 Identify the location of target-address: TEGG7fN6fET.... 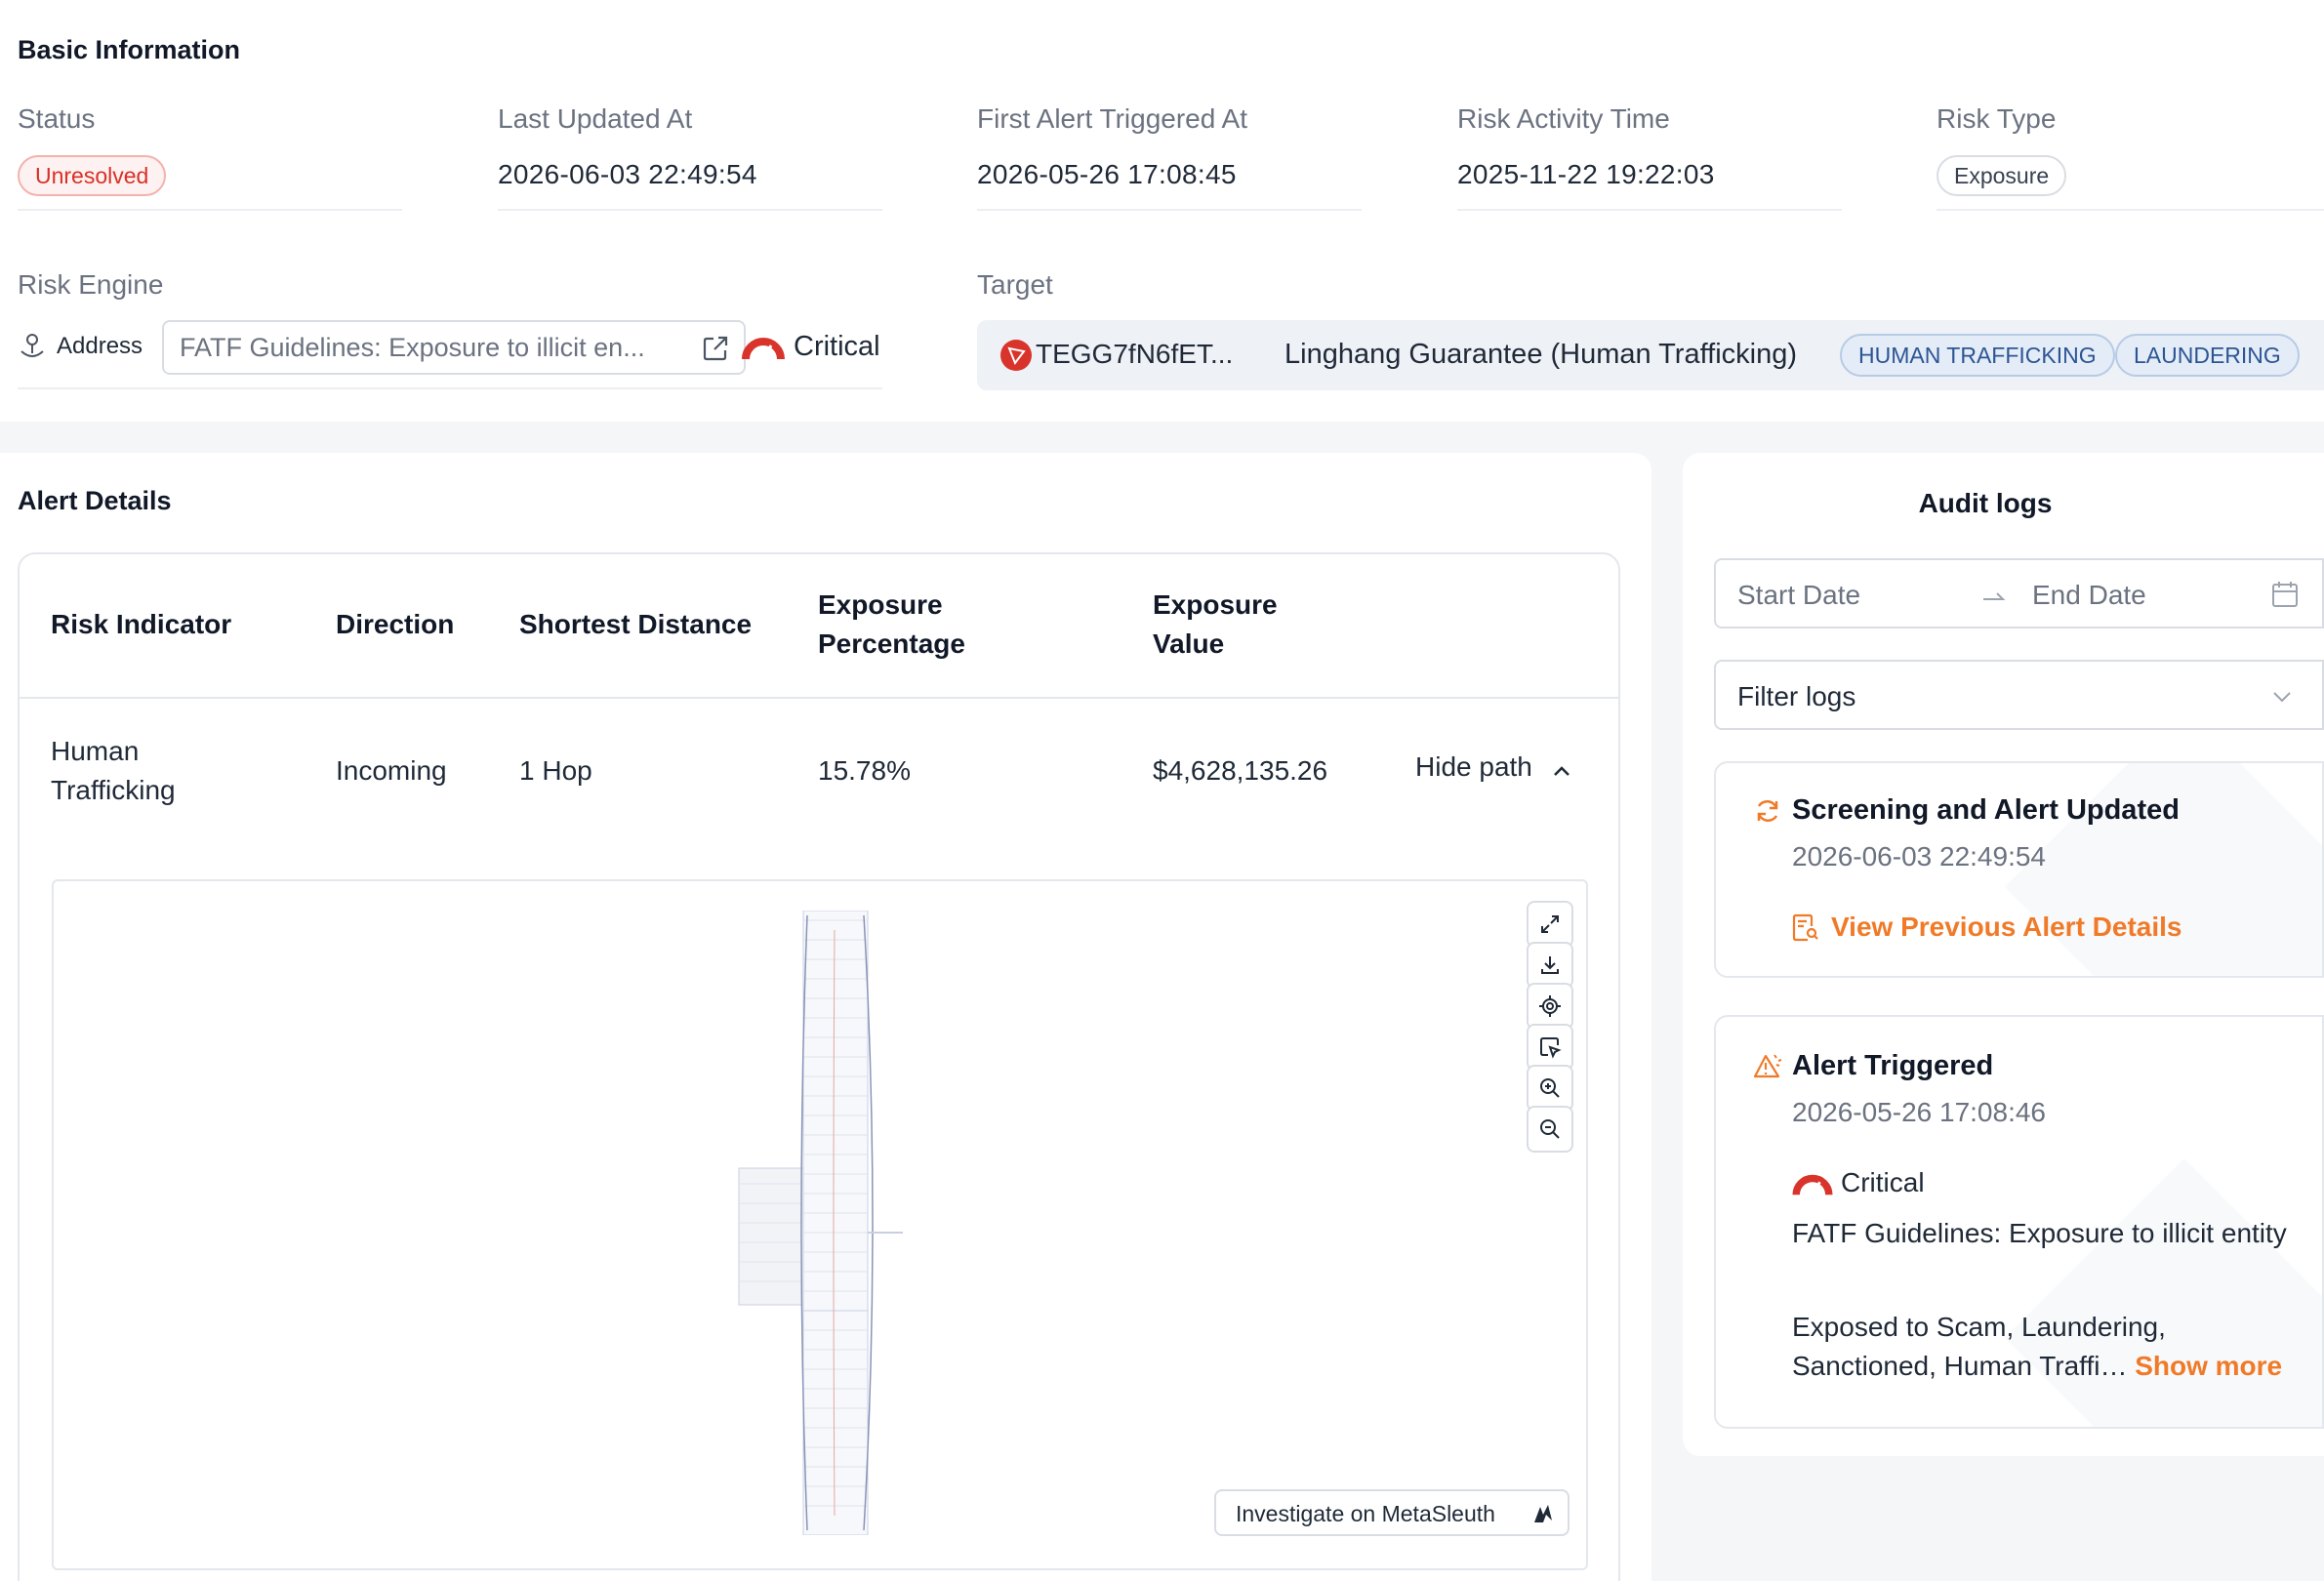
(1134, 354).